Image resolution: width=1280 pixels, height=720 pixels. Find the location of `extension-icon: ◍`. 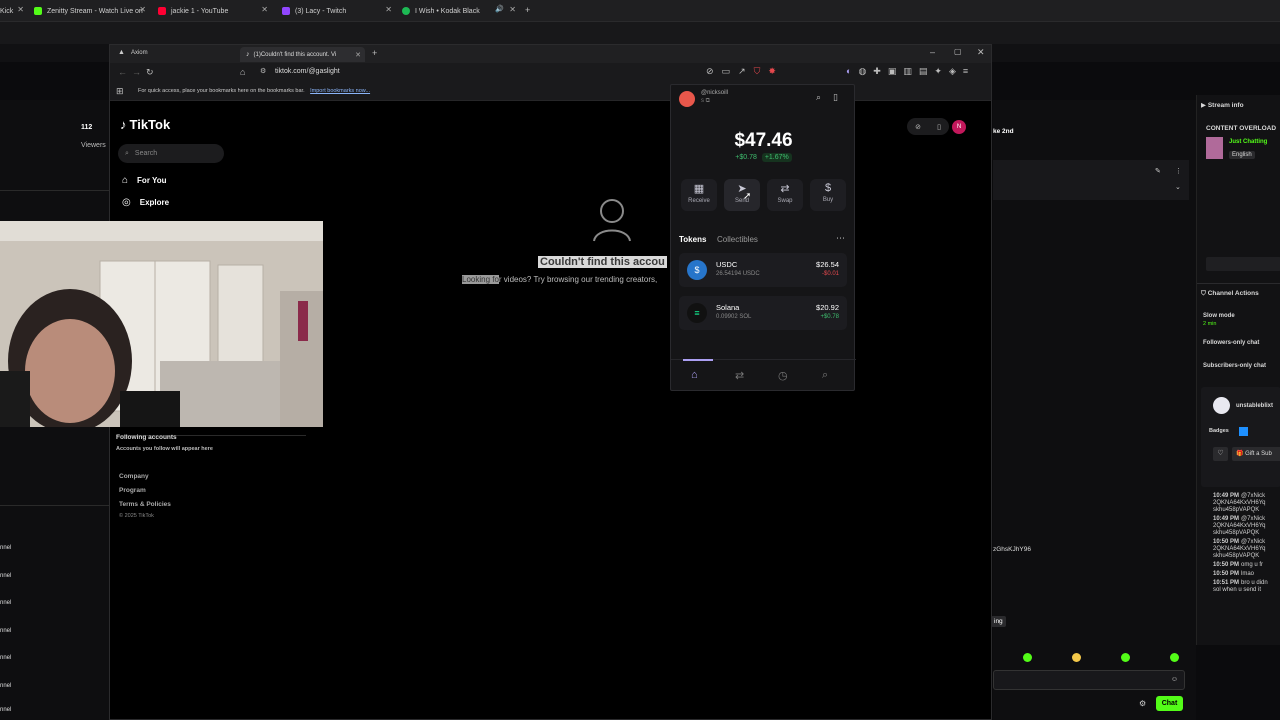

extension-icon: ◍ is located at coordinates (862, 71).